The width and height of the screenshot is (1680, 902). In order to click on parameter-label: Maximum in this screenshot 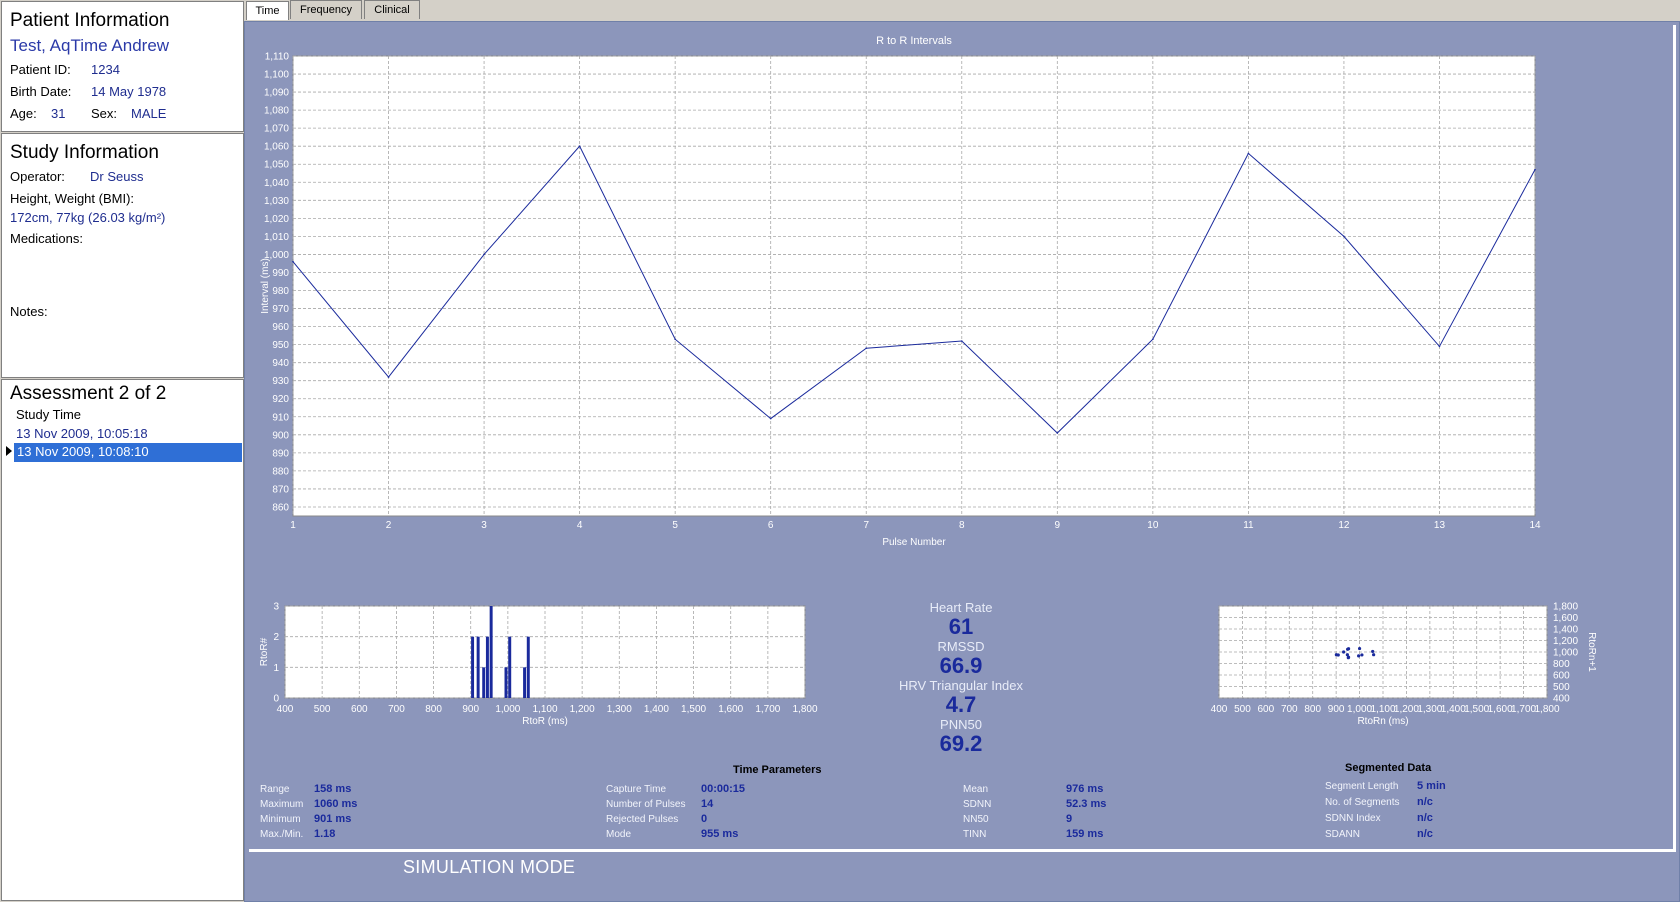, I will do `click(282, 804)`.